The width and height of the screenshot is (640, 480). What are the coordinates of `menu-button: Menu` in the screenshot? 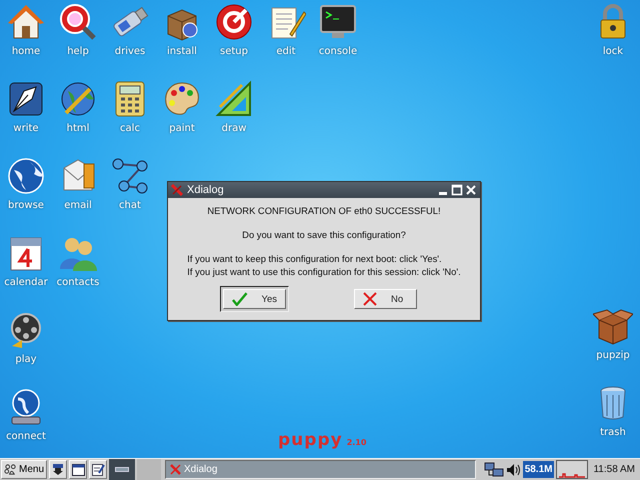 It's located at (24, 469).